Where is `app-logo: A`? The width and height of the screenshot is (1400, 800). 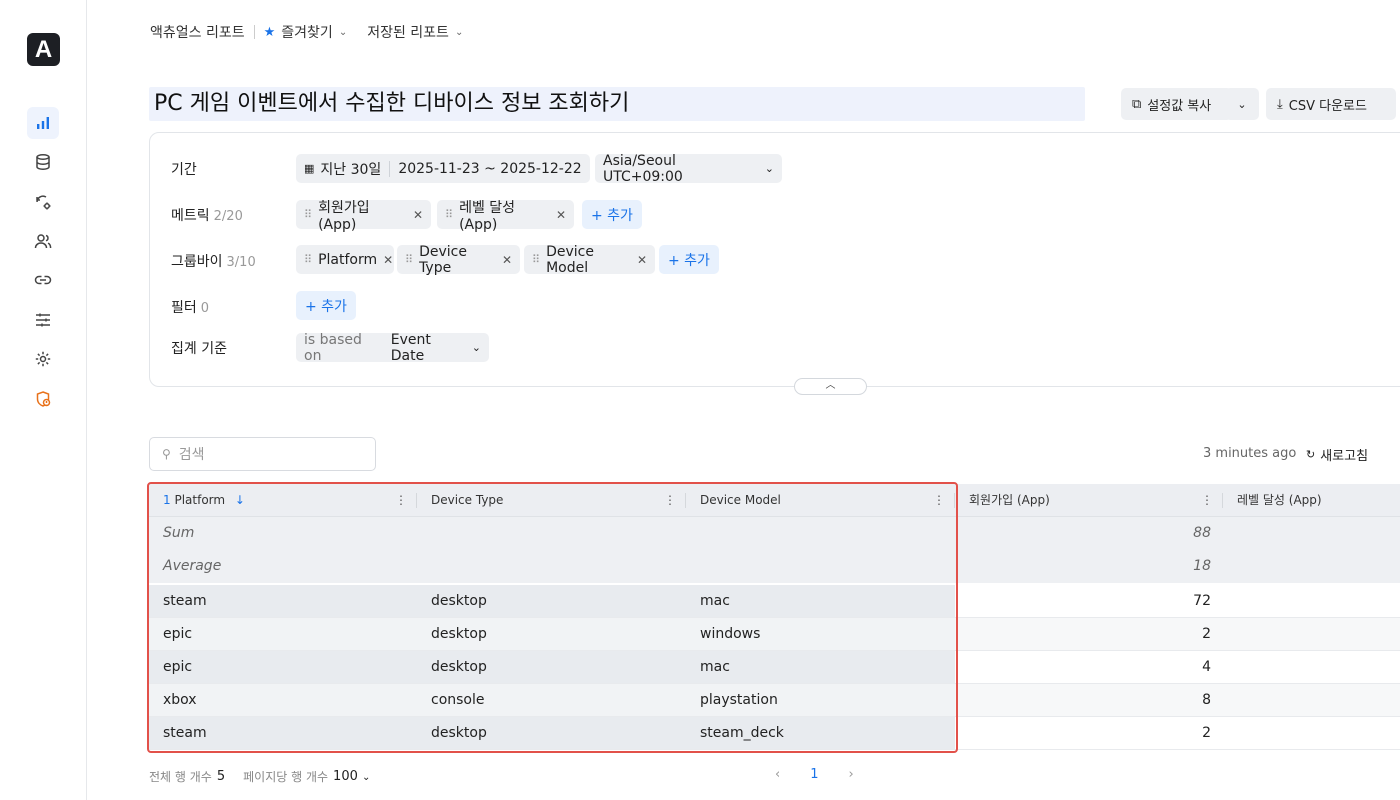 app-logo: A is located at coordinates (43, 49).